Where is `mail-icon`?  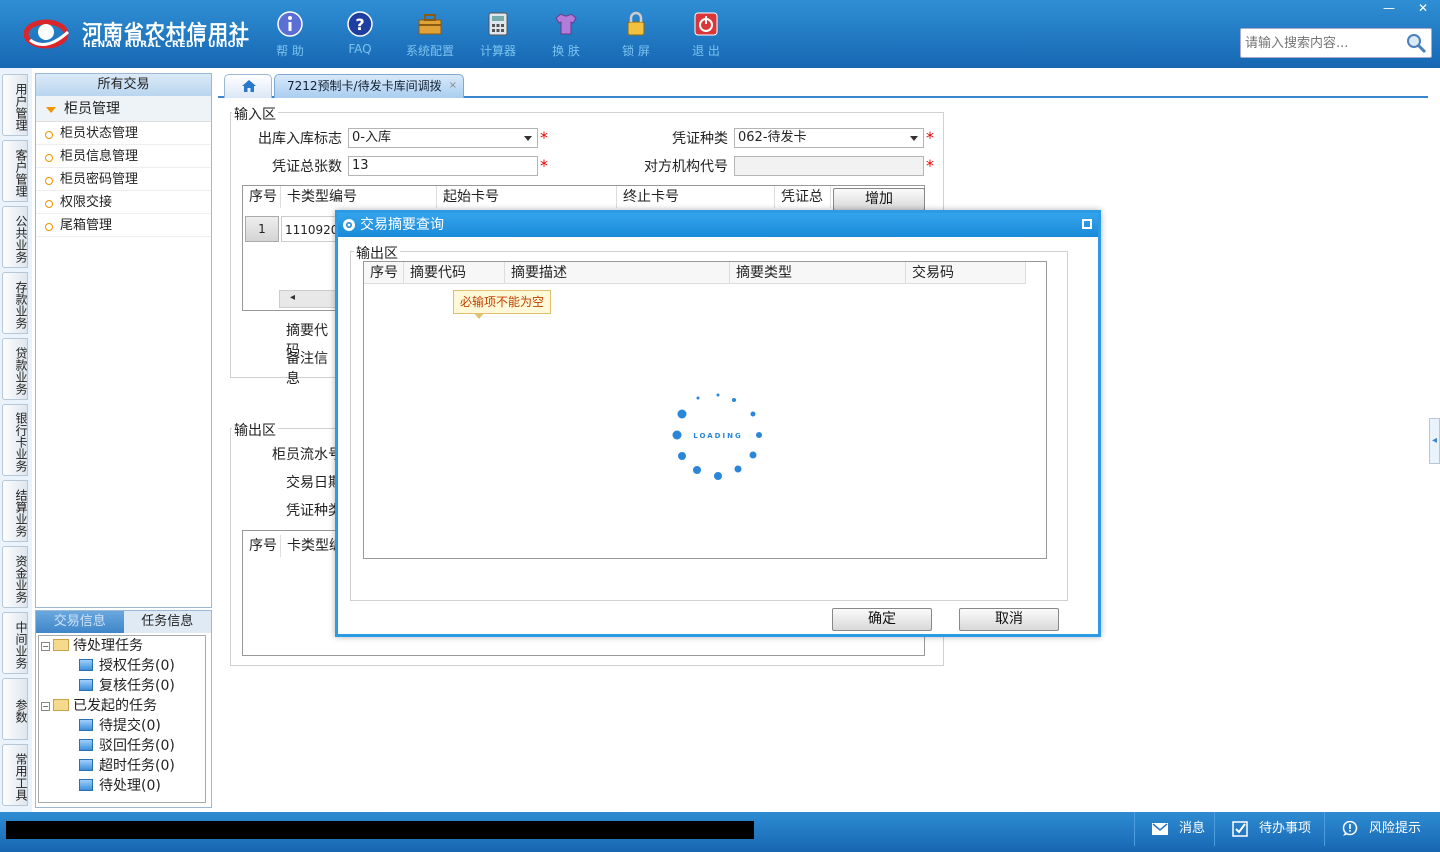
mail-icon is located at coordinates (1160, 829).